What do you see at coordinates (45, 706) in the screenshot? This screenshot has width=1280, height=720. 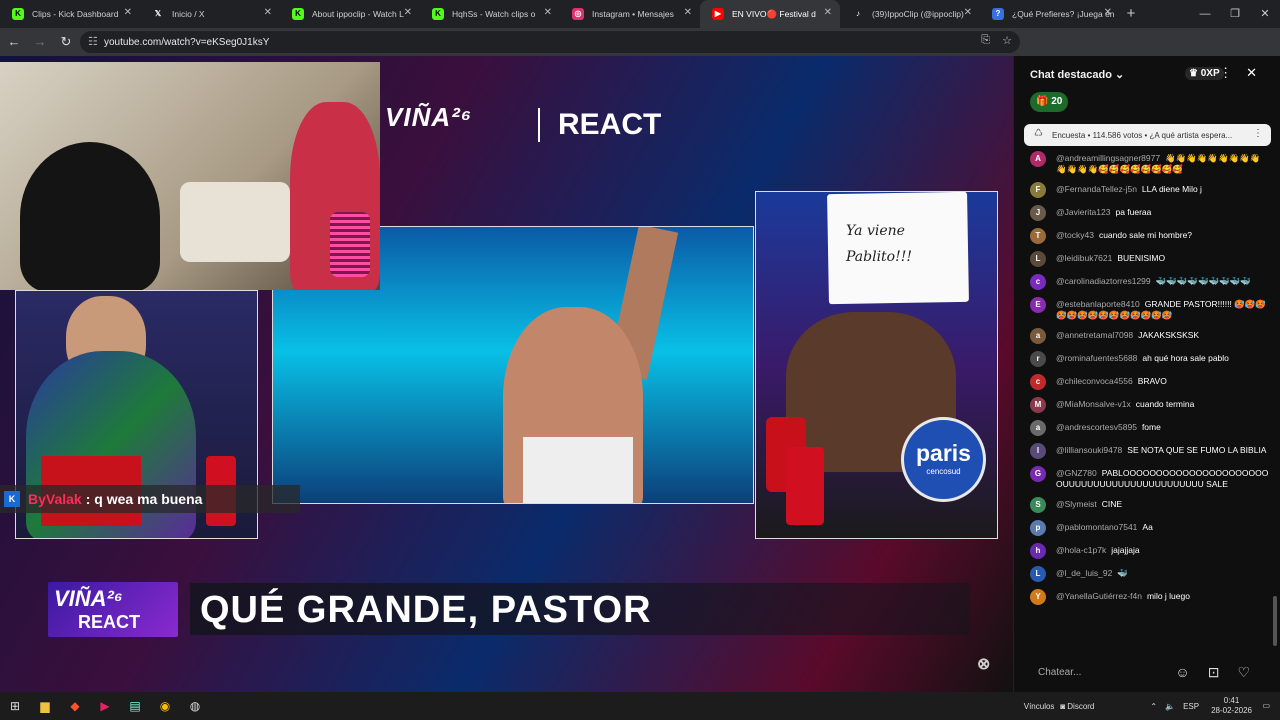 I see `file-explorer-icon: ▆` at bounding box center [45, 706].